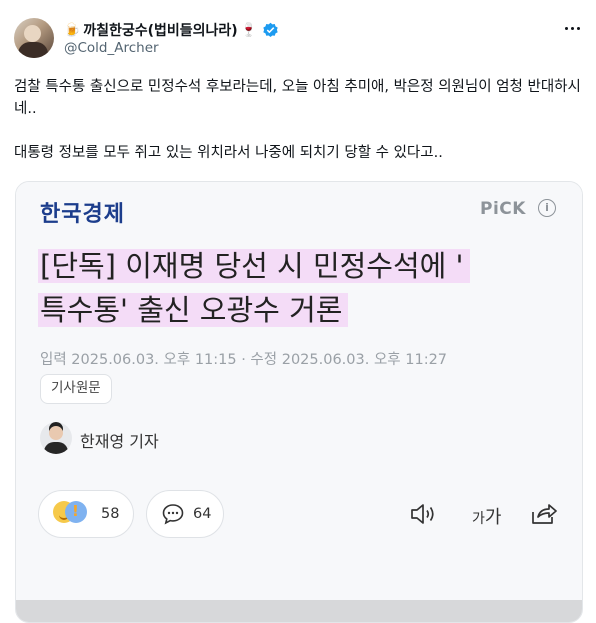 This screenshot has height=623, width=596. Describe the element at coordinates (572, 28) in the screenshot. I see `more-icon` at that location.